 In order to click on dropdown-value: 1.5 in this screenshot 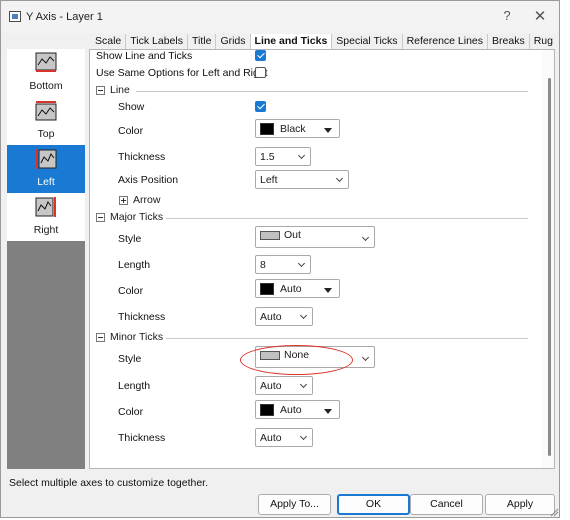, I will do `click(267, 157)`.